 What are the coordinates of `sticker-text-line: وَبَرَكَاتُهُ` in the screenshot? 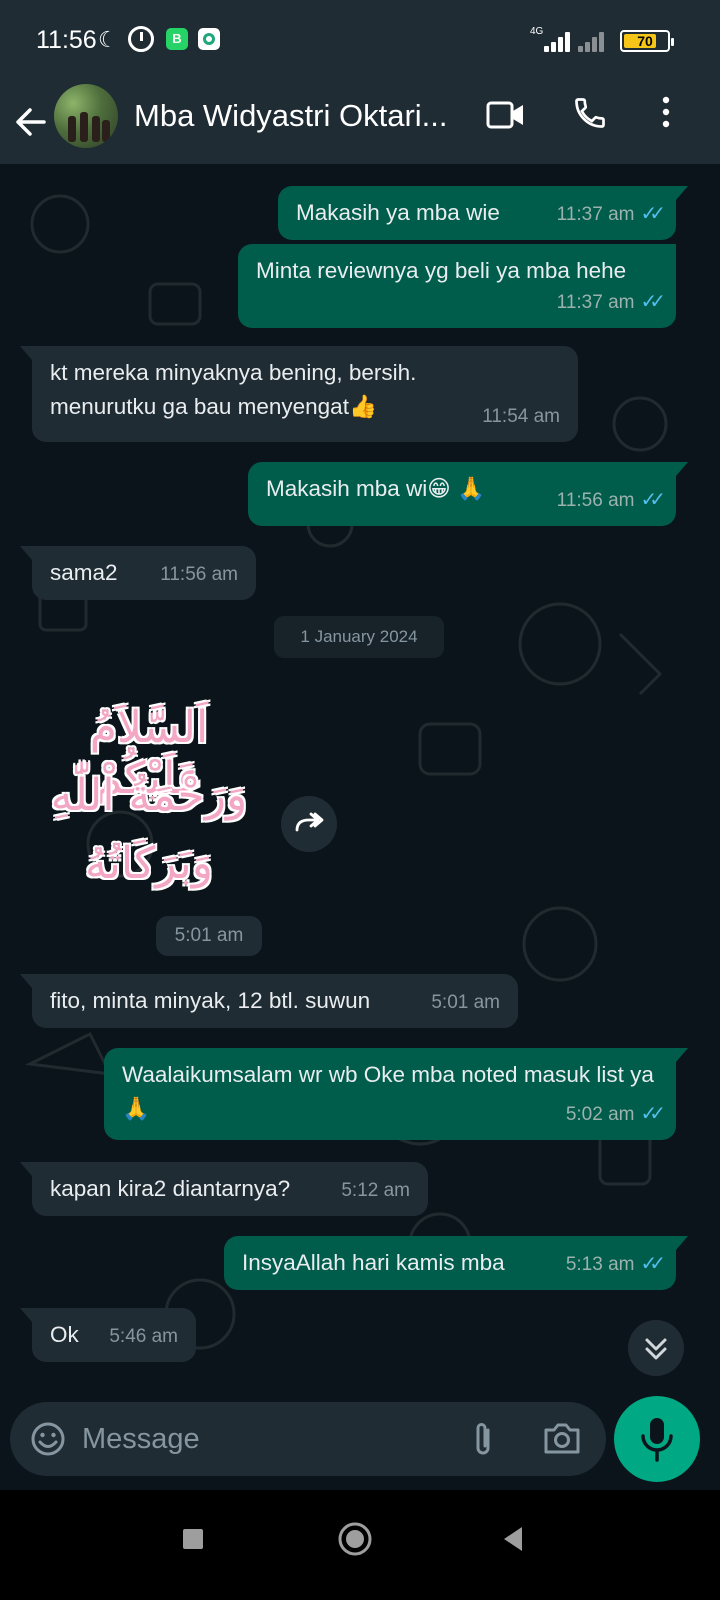 It's located at (149, 863).